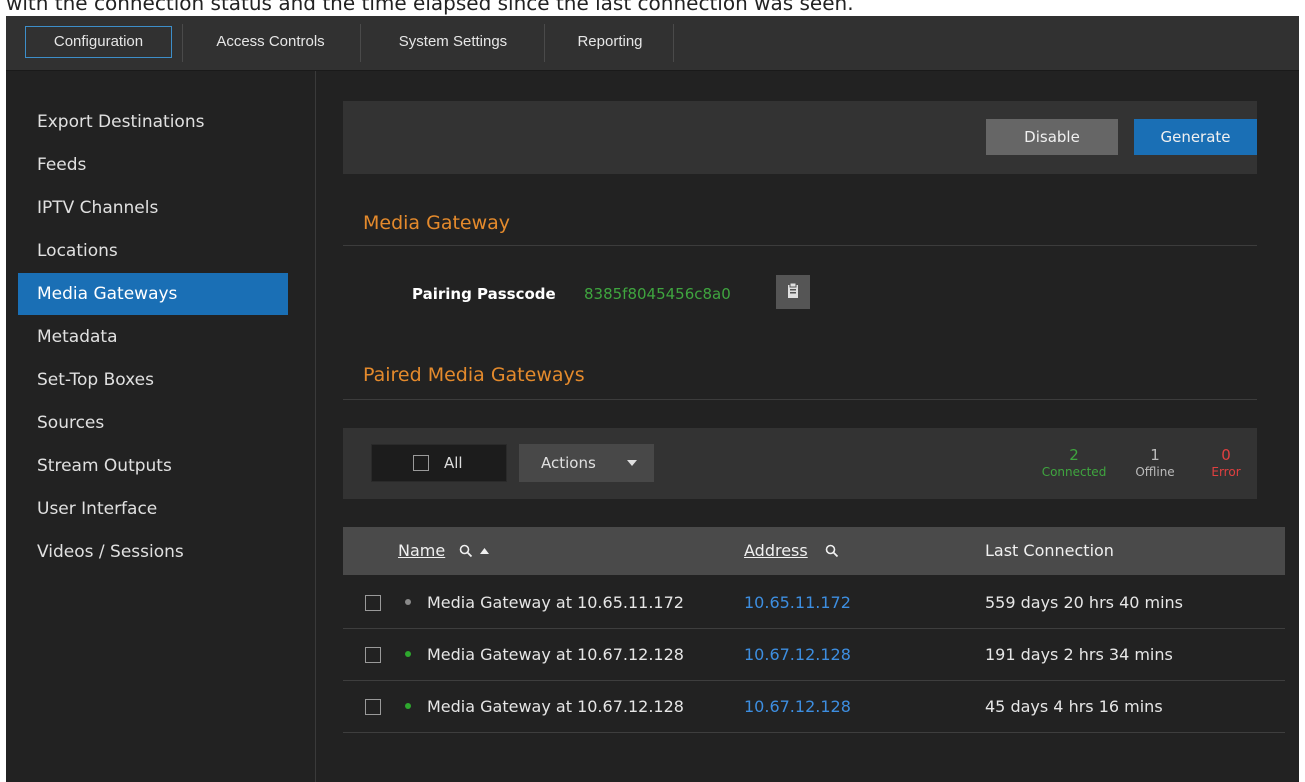 The image size is (1305, 782). Describe the element at coordinates (797, 602) in the screenshot. I see `gateway-address-link: 10.65.11.172` at that location.